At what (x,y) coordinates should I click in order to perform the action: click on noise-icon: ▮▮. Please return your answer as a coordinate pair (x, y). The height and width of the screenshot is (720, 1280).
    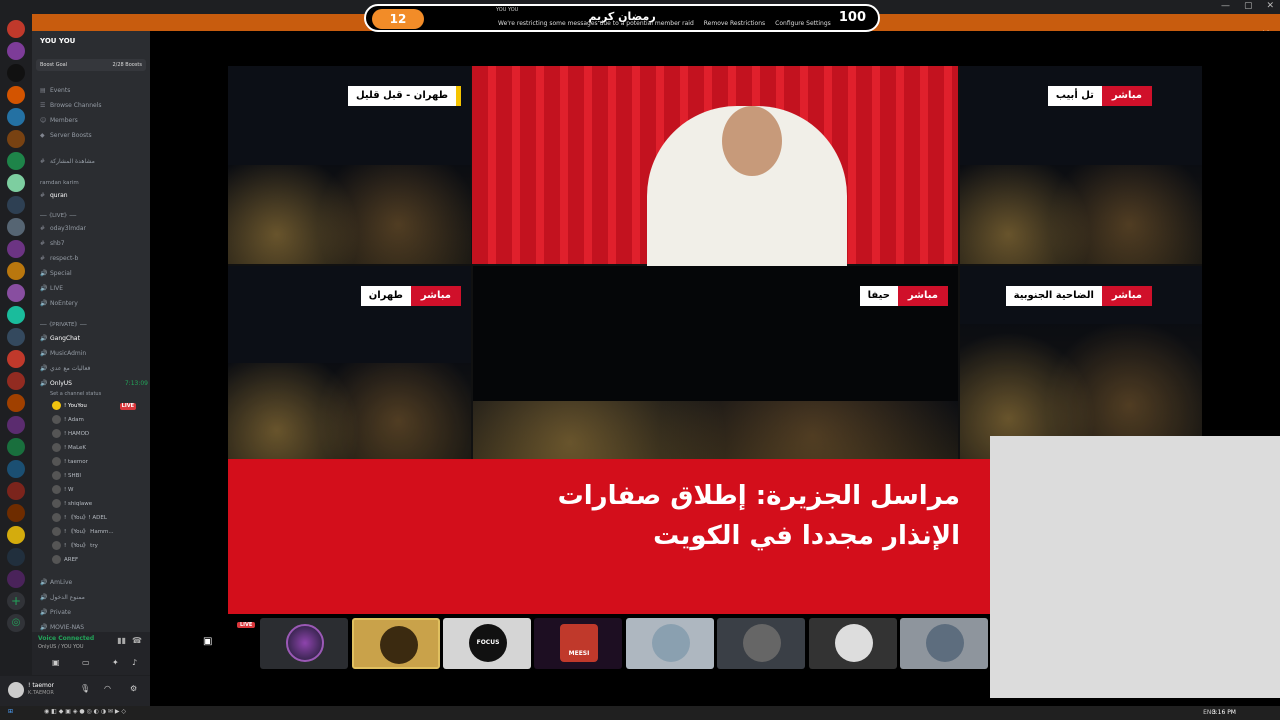
    Looking at the image, I should click on (121, 640).